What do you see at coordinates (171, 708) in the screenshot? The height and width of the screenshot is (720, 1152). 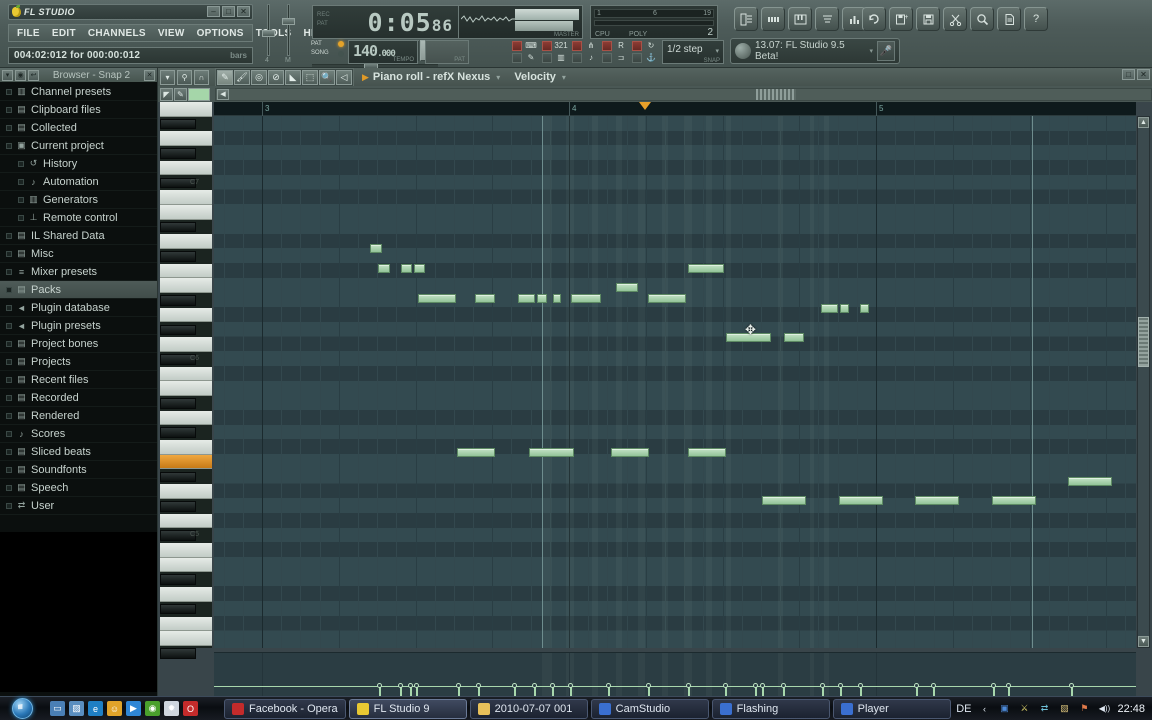 I see `firefox-icon: ✹` at bounding box center [171, 708].